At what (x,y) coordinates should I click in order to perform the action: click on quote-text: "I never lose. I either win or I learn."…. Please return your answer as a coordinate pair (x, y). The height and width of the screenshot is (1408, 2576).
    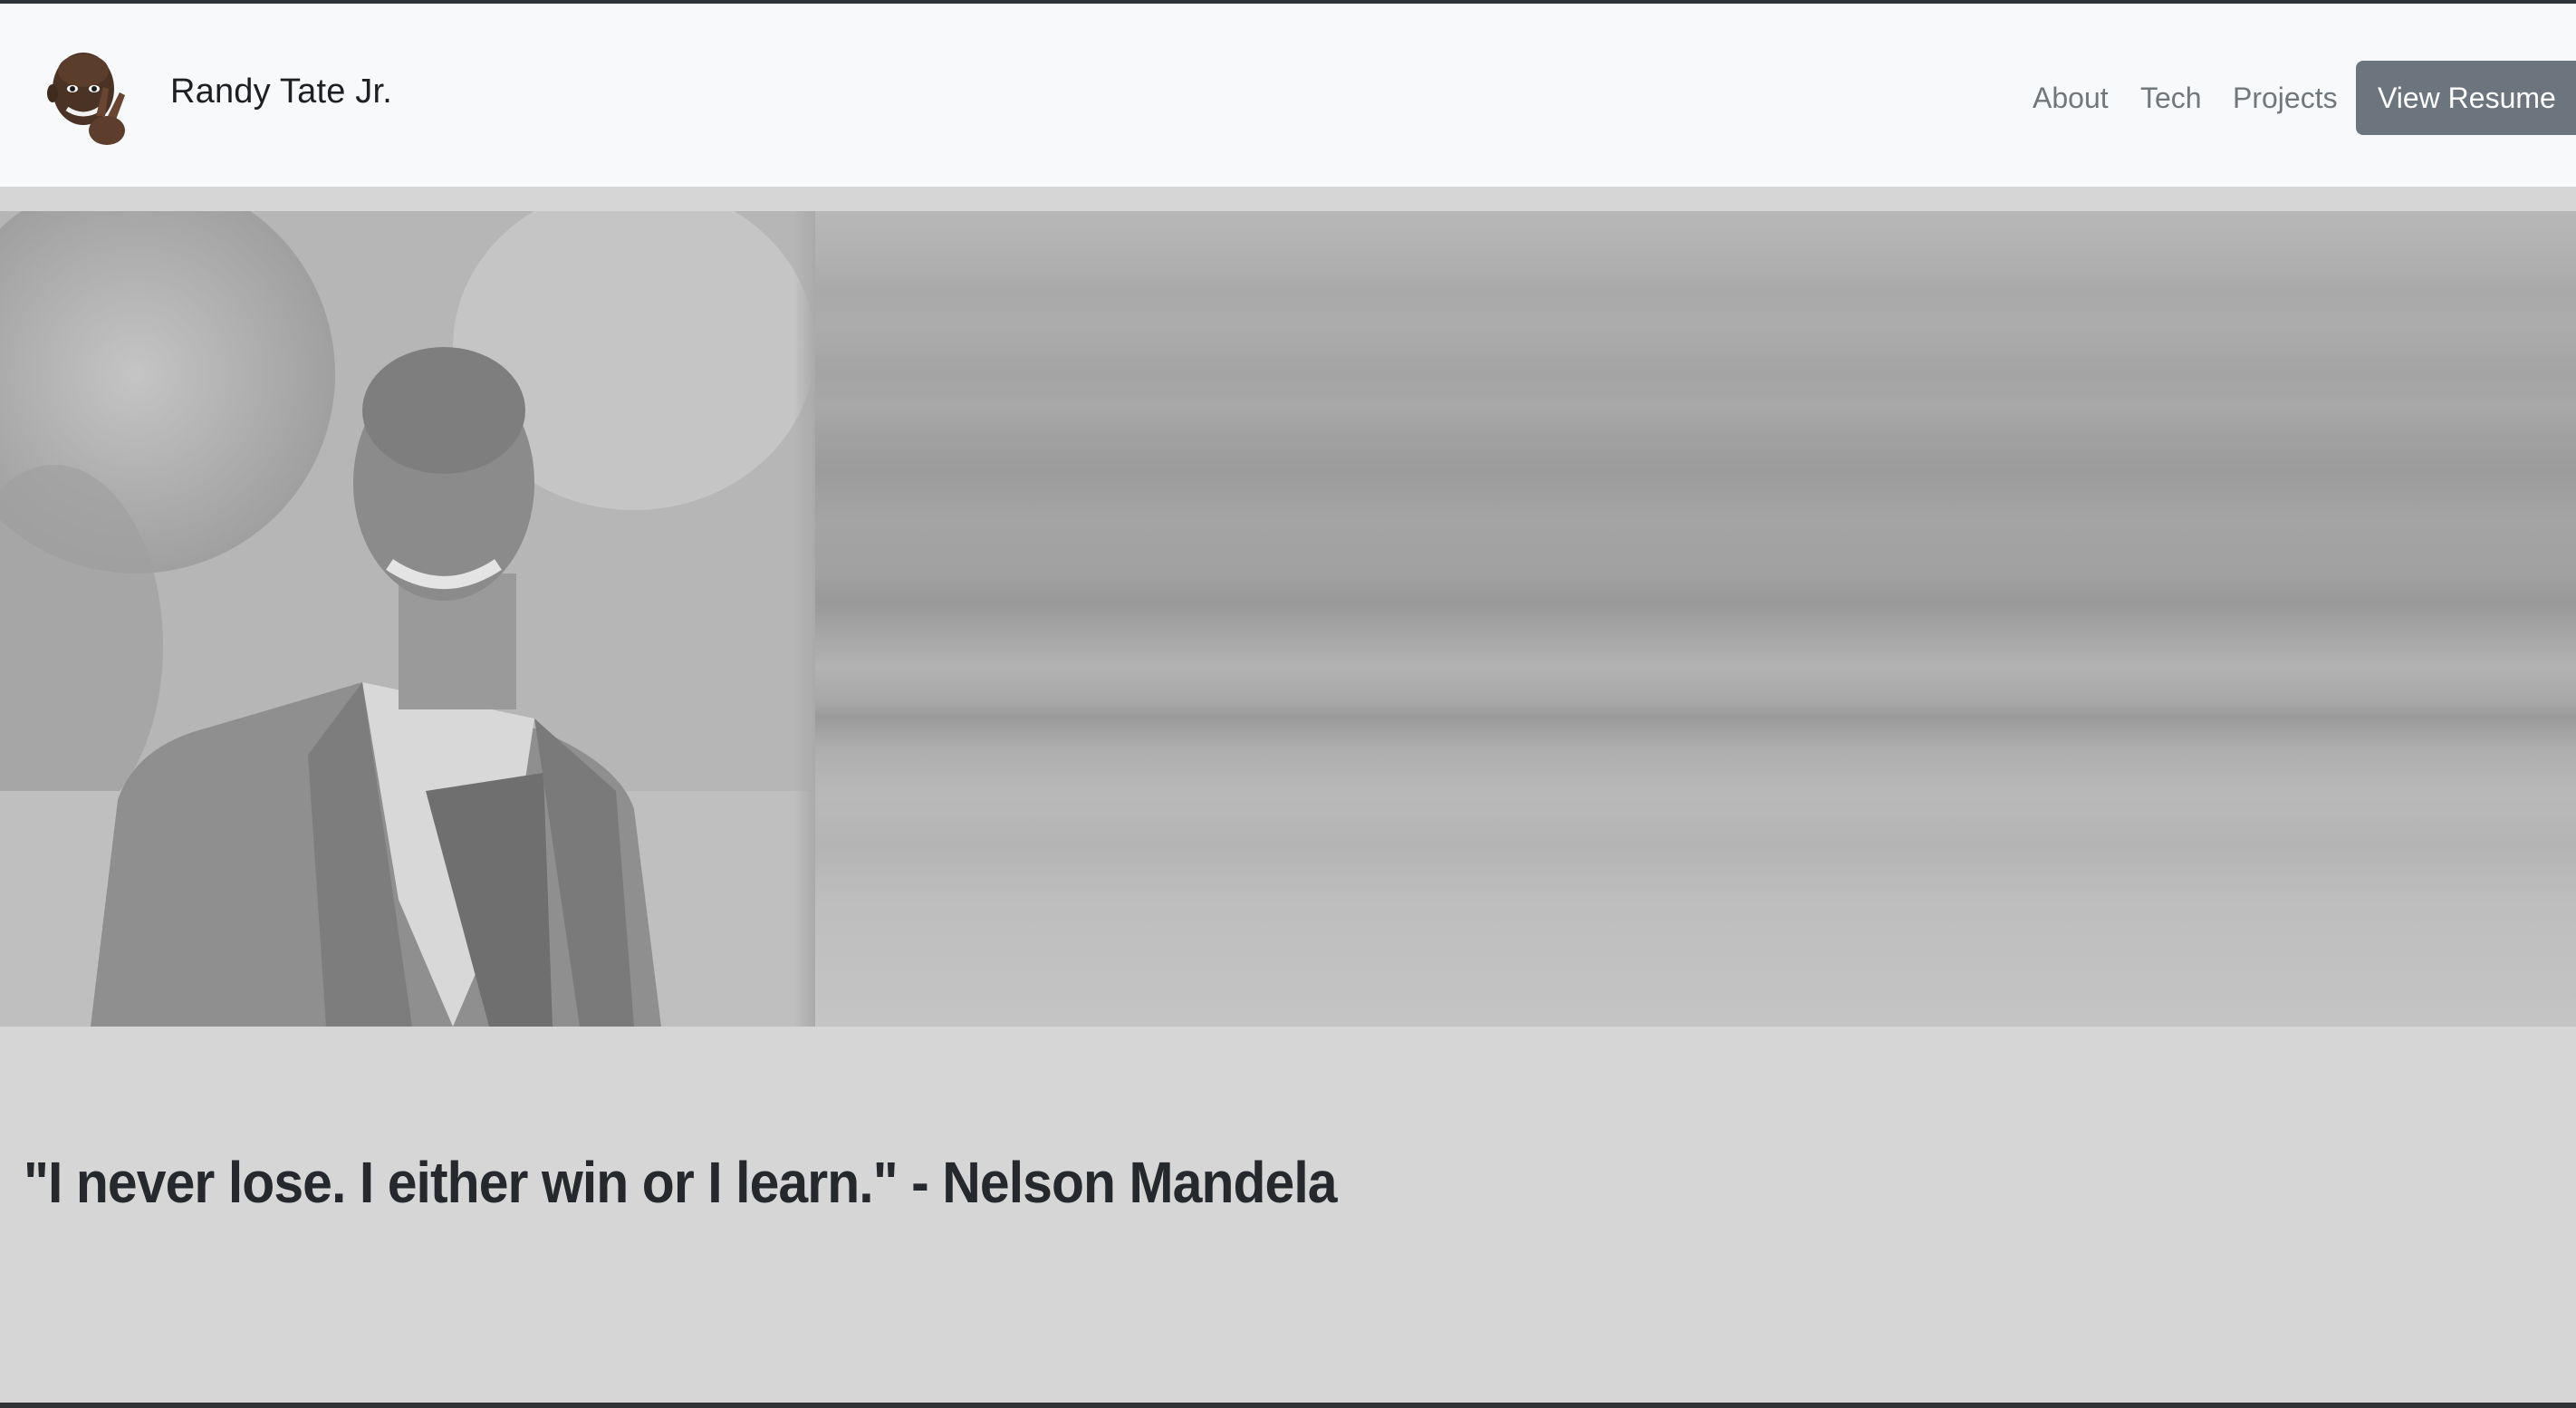
    Looking at the image, I should click on (681, 1182).